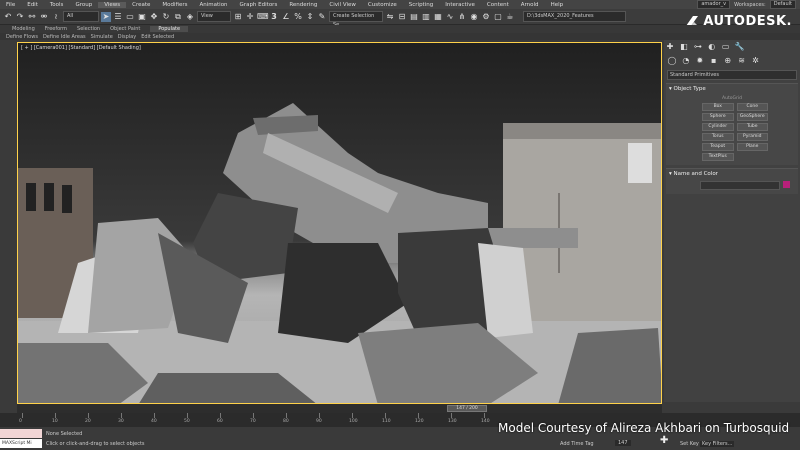 Image resolution: width=800 pixels, height=450 pixels. What do you see at coordinates (421, 5) in the screenshot?
I see `menu-scripting: Scripting` at bounding box center [421, 5].